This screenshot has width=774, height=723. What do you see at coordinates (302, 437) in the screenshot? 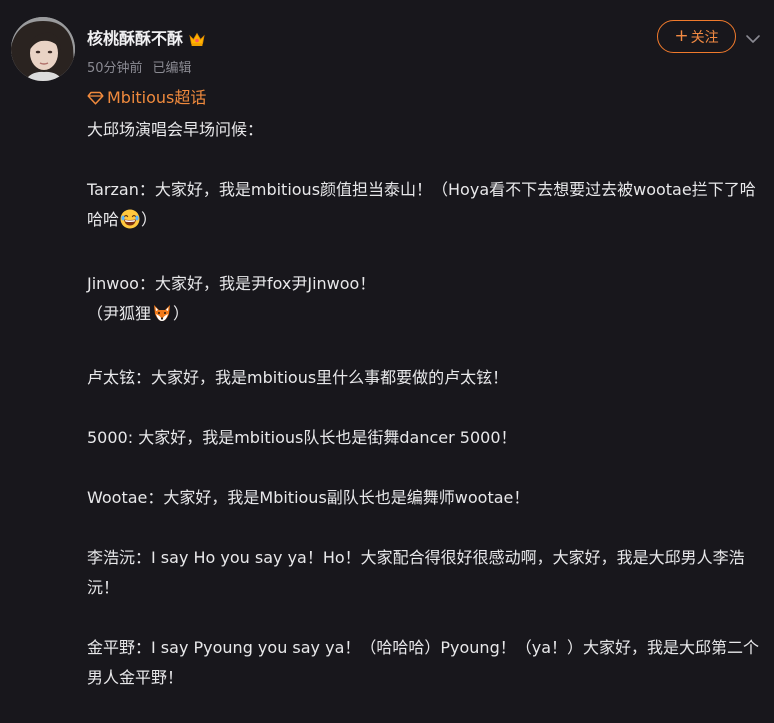
I see `paragraph-5000: 5000: 大家好，我是mbitious队长也是街舞dancer 5000！` at bounding box center [302, 437].